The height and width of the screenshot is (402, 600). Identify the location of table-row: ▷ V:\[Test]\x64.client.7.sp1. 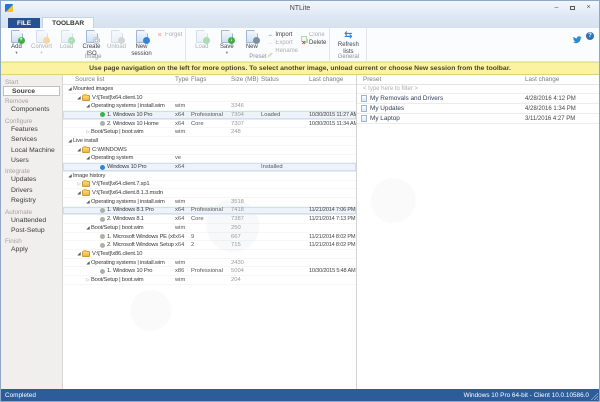
(209, 185).